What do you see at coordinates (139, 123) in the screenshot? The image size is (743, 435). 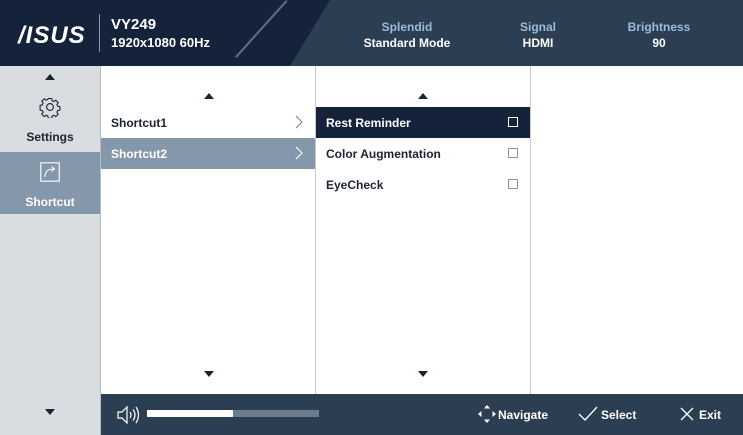 I see `shortcut-label: Shortcut1` at bounding box center [139, 123].